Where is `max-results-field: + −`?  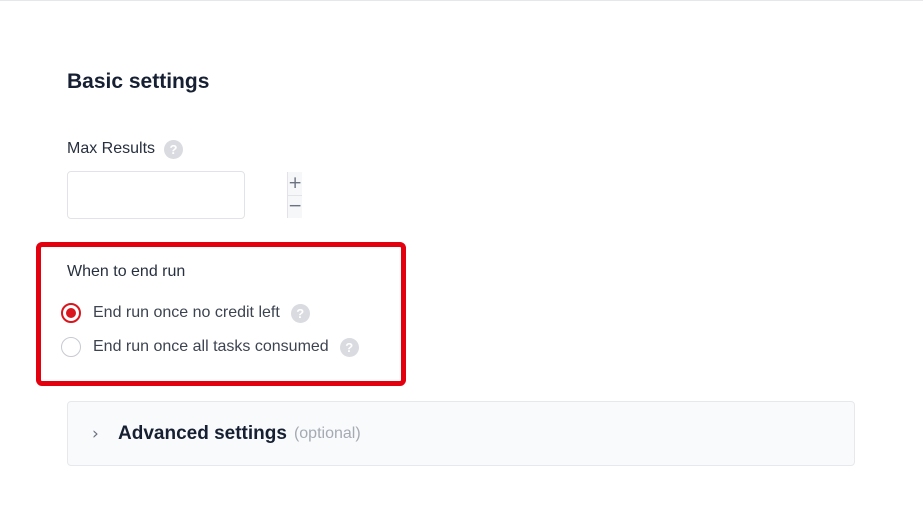 max-results-field: + − is located at coordinates (185, 195).